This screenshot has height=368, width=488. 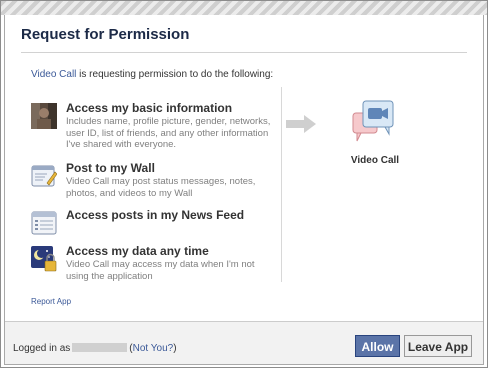 I want to click on report-app-link: Report App, so click(x=51, y=301).